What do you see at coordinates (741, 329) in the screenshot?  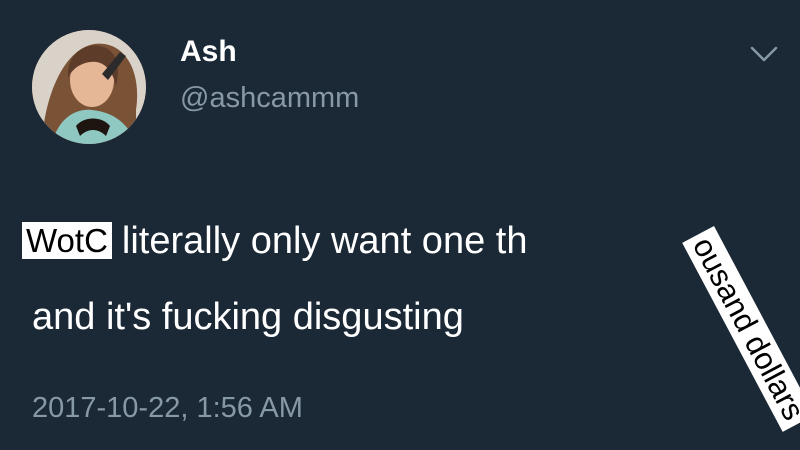 I see `overlay-sticker-text: ousand dollars` at bounding box center [741, 329].